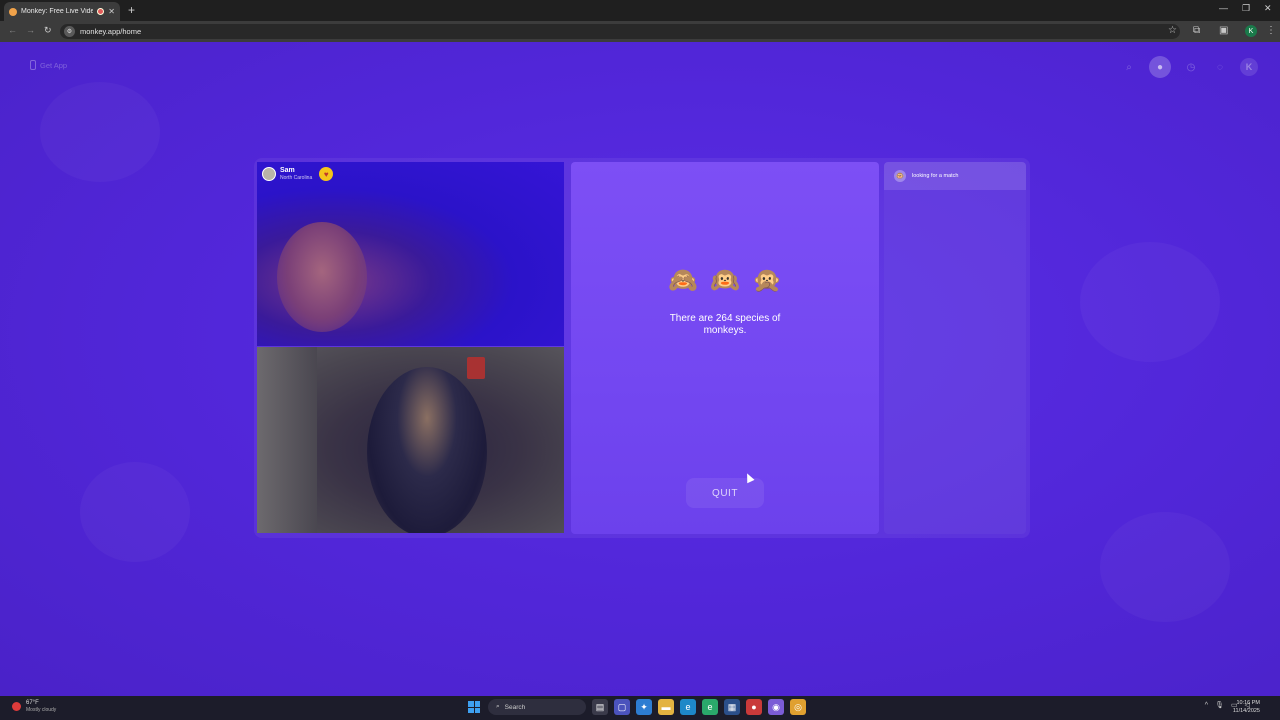 This screenshot has width=1280, height=720. What do you see at coordinates (427, 450) in the screenshot?
I see `local-person` at bounding box center [427, 450].